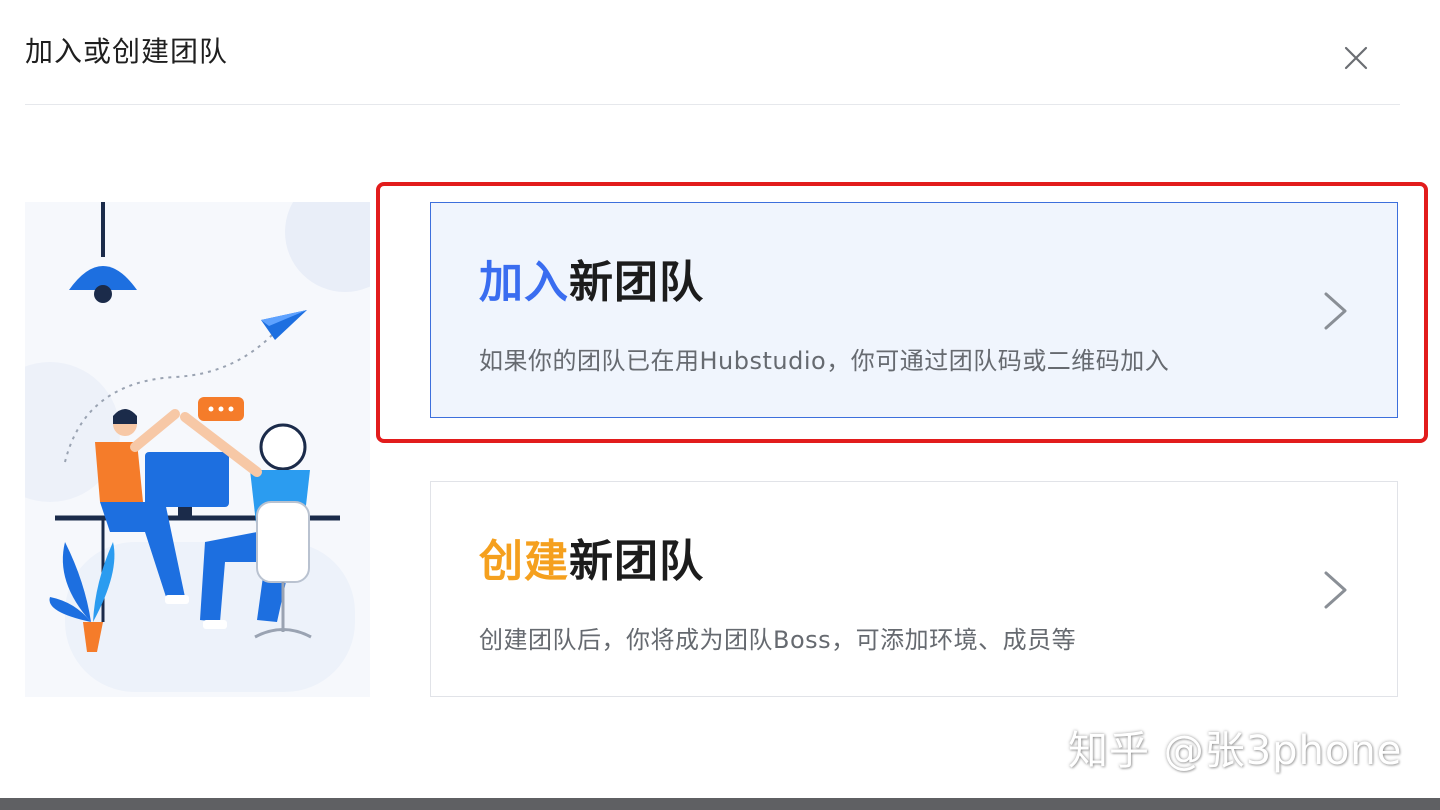 Image resolution: width=1440 pixels, height=810 pixels. I want to click on close-icon, so click(1356, 58).